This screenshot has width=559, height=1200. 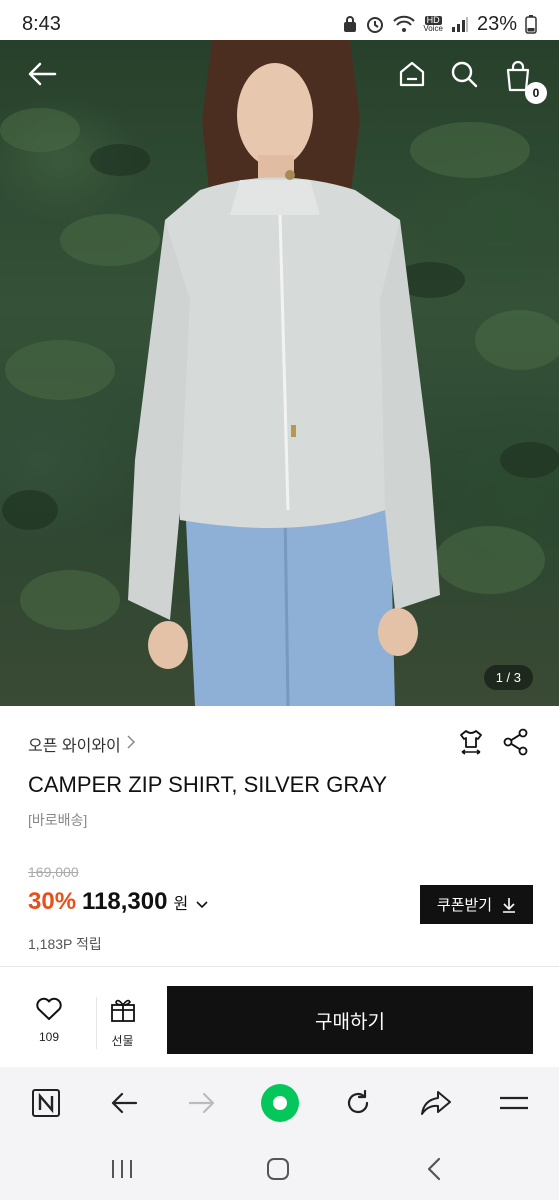 I want to click on back-arrow-icon, so click(x=42, y=74).